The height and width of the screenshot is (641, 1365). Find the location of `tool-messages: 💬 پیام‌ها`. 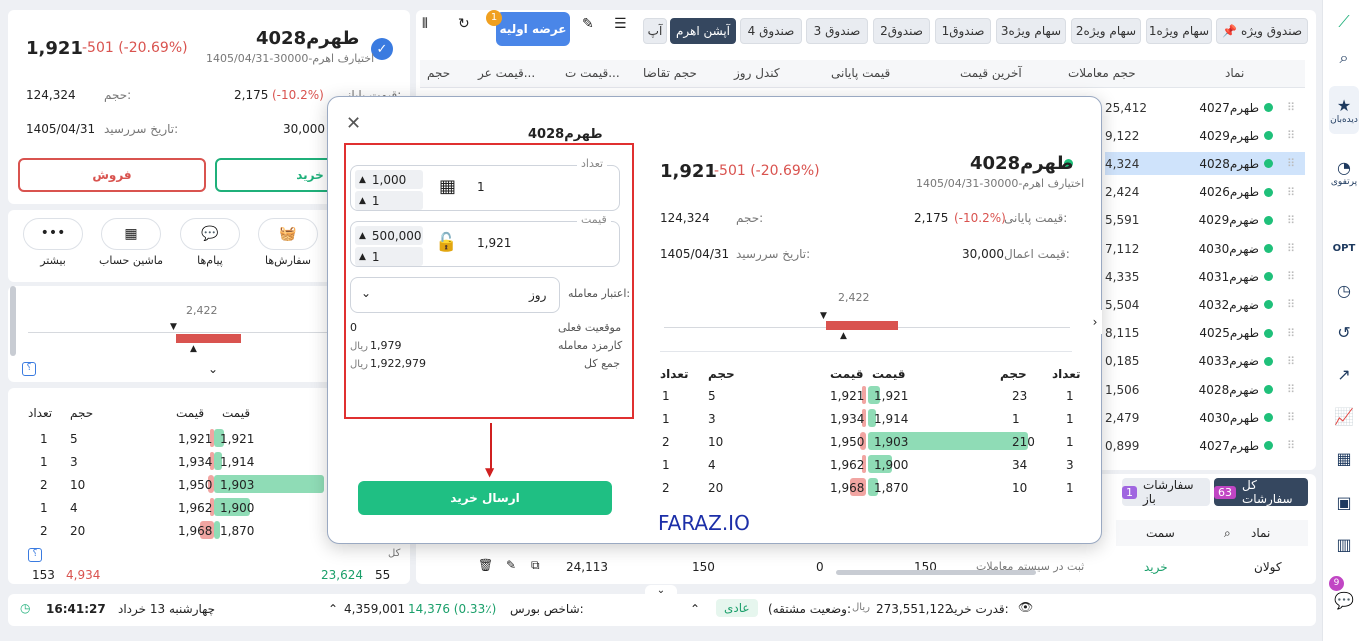

tool-messages: 💬 پیام‌ها is located at coordinates (210, 247).